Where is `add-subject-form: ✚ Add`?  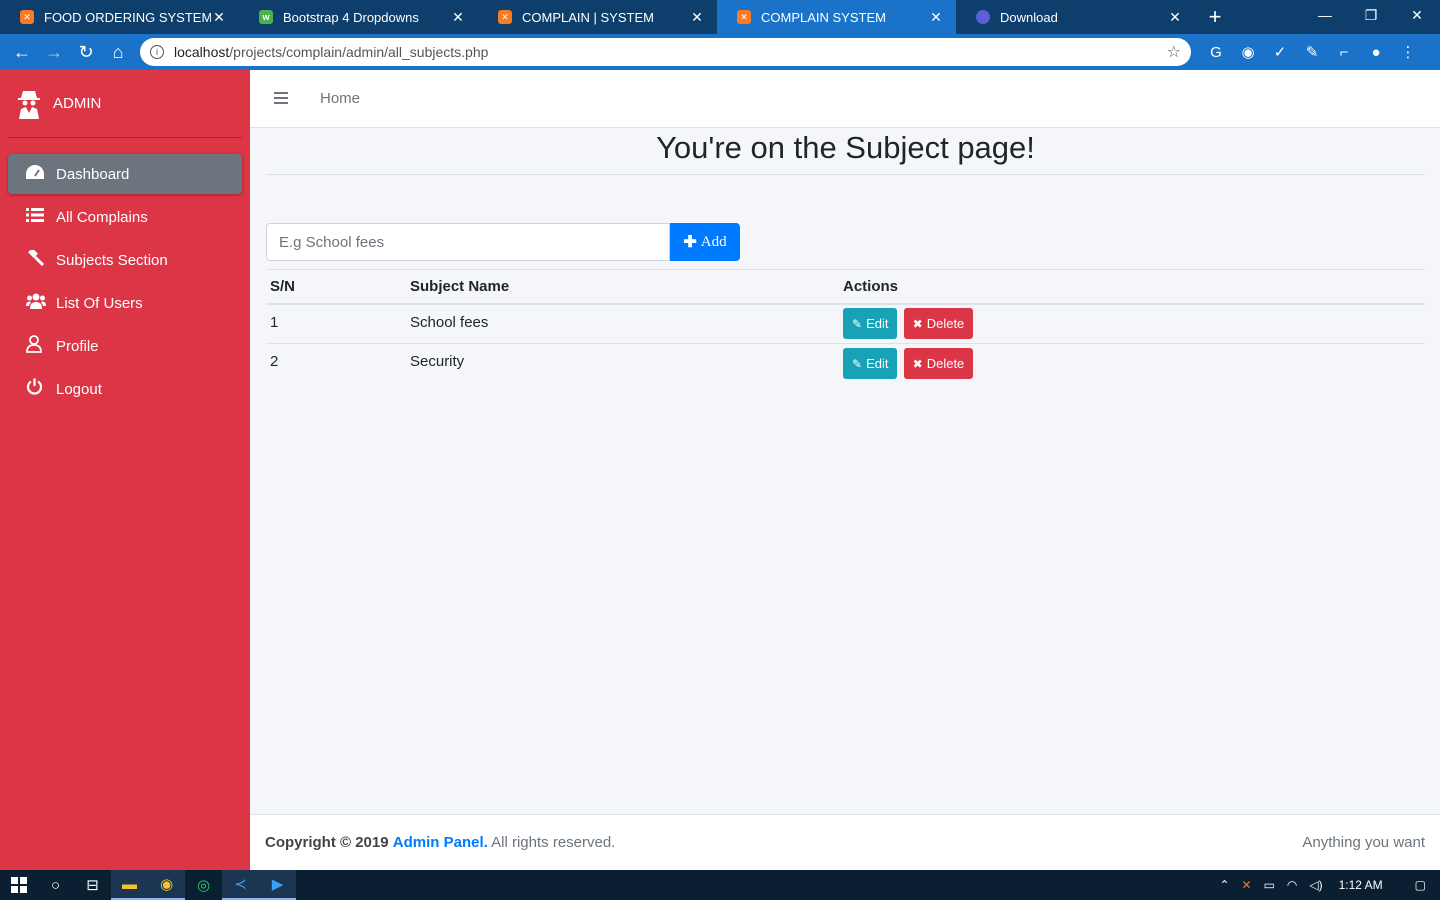
add-subject-form: ✚ Add is located at coordinates (503, 242).